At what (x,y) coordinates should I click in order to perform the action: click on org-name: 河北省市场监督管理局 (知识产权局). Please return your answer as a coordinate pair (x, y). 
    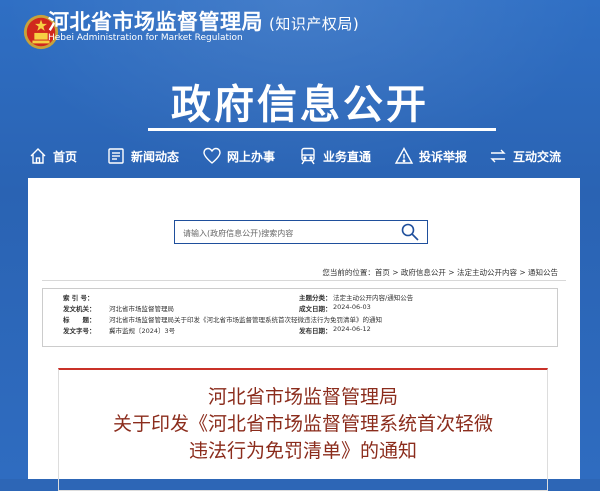
    Looking at the image, I should click on (203, 21).